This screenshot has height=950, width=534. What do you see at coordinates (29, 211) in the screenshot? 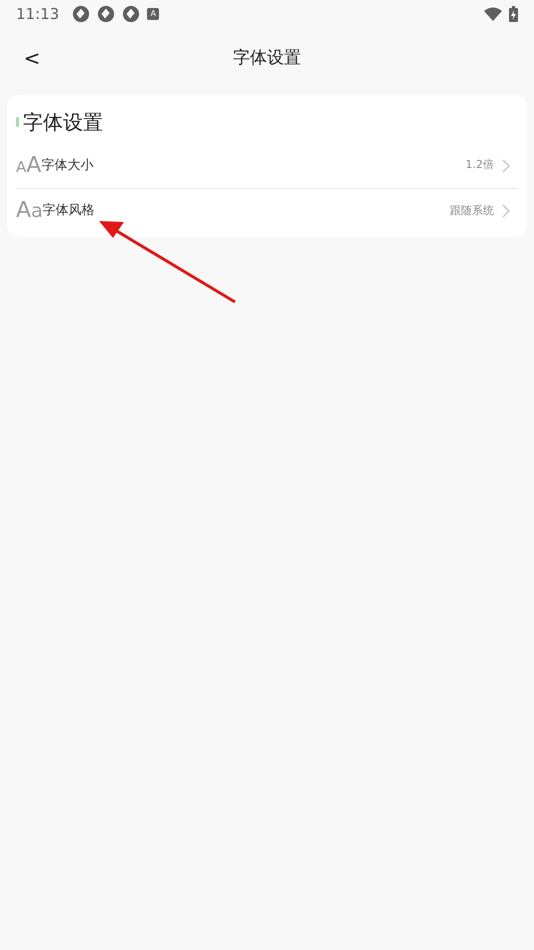
I see `font-style-glyph: Aa` at bounding box center [29, 211].